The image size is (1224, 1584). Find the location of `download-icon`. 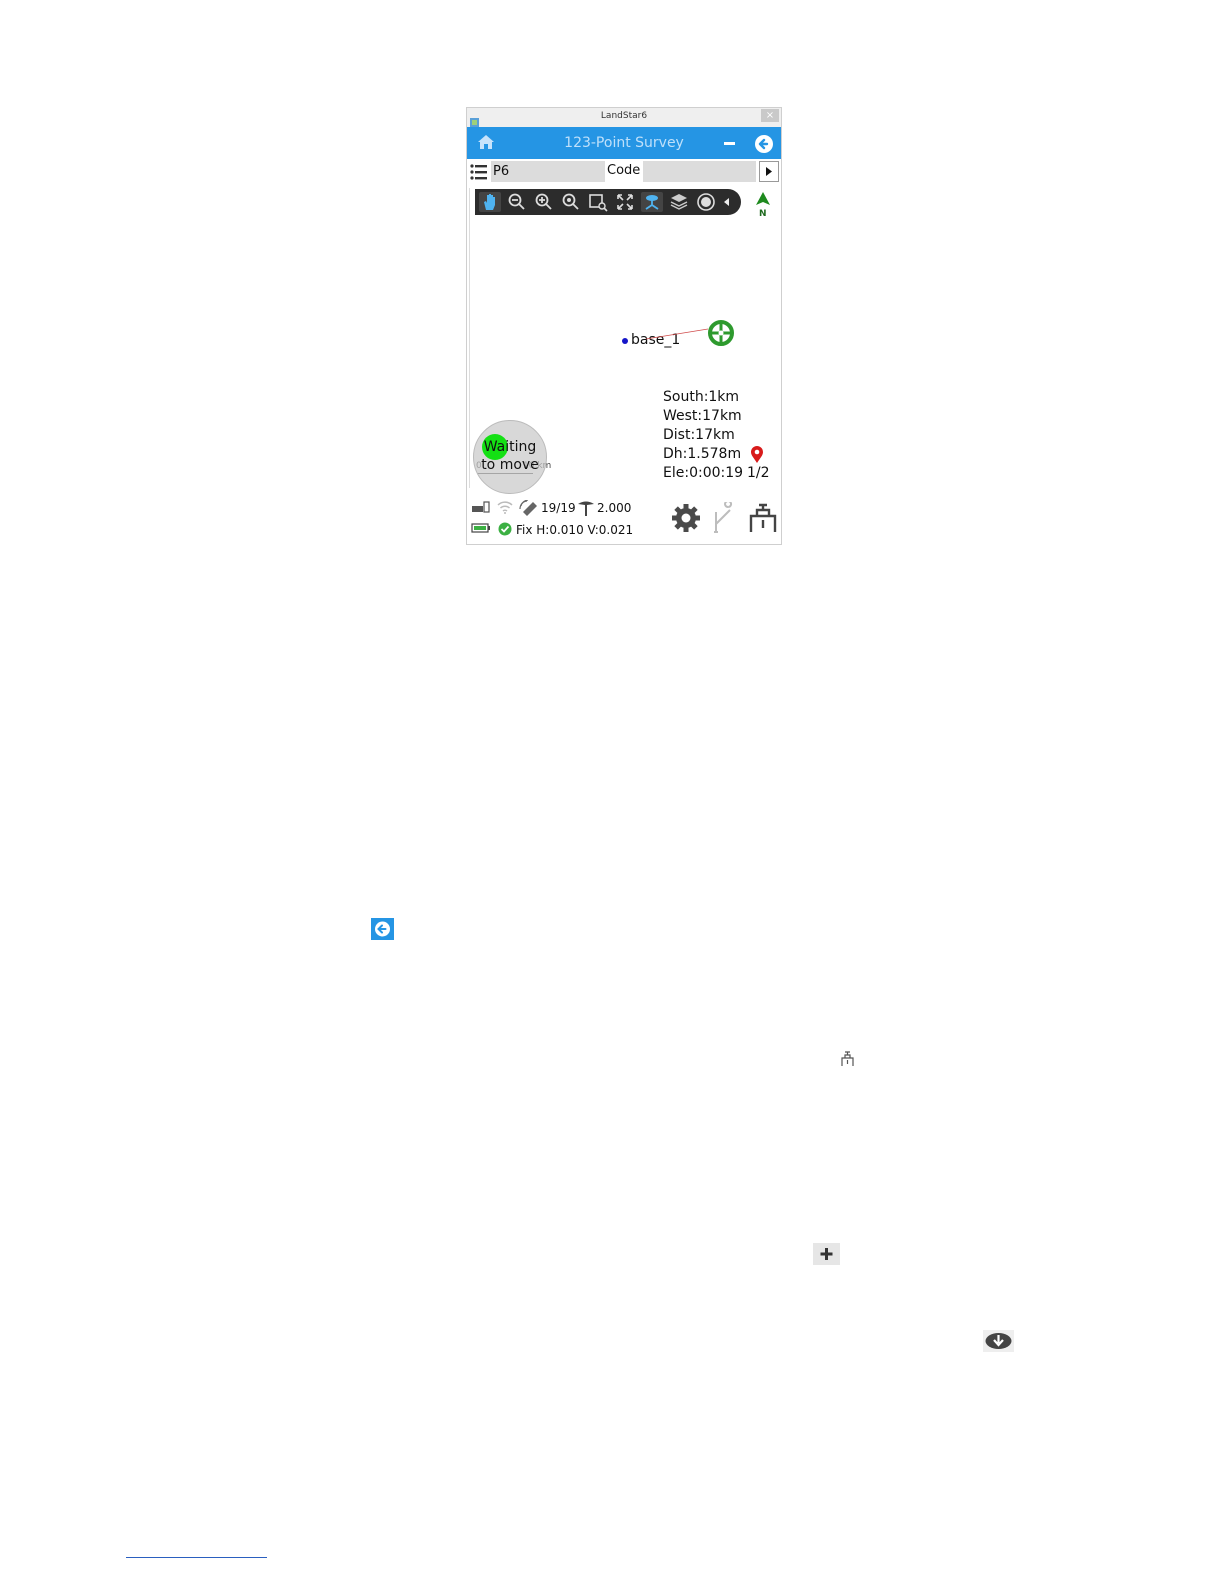

download-icon is located at coordinates (998, 1343).